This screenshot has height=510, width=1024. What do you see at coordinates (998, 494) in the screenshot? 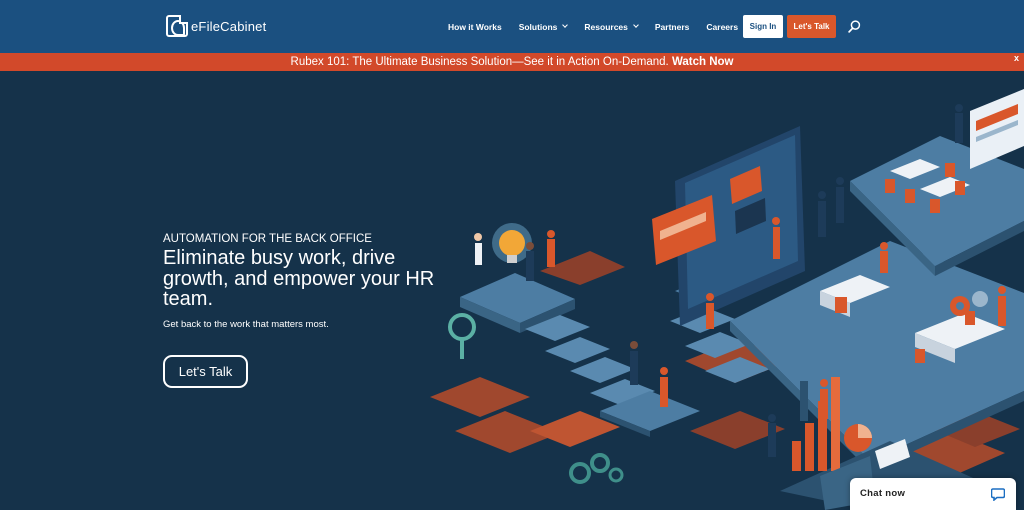
I see `chat-bubble-icon` at bounding box center [998, 494].